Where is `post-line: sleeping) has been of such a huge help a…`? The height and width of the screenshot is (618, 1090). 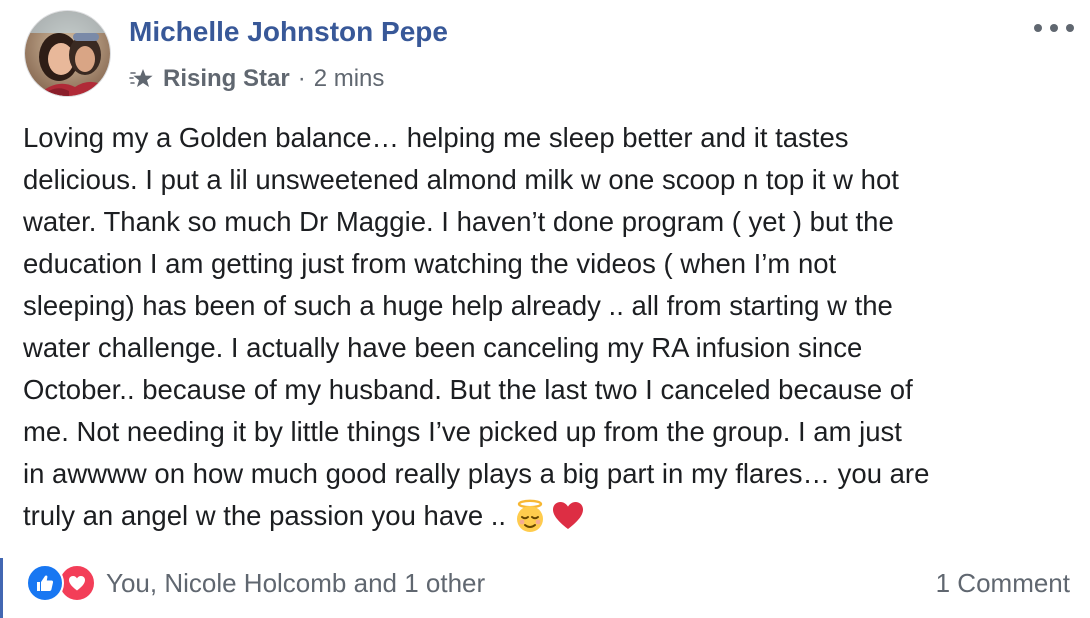
post-line: sleeping) has been of such a huge help a… is located at coordinates (458, 305).